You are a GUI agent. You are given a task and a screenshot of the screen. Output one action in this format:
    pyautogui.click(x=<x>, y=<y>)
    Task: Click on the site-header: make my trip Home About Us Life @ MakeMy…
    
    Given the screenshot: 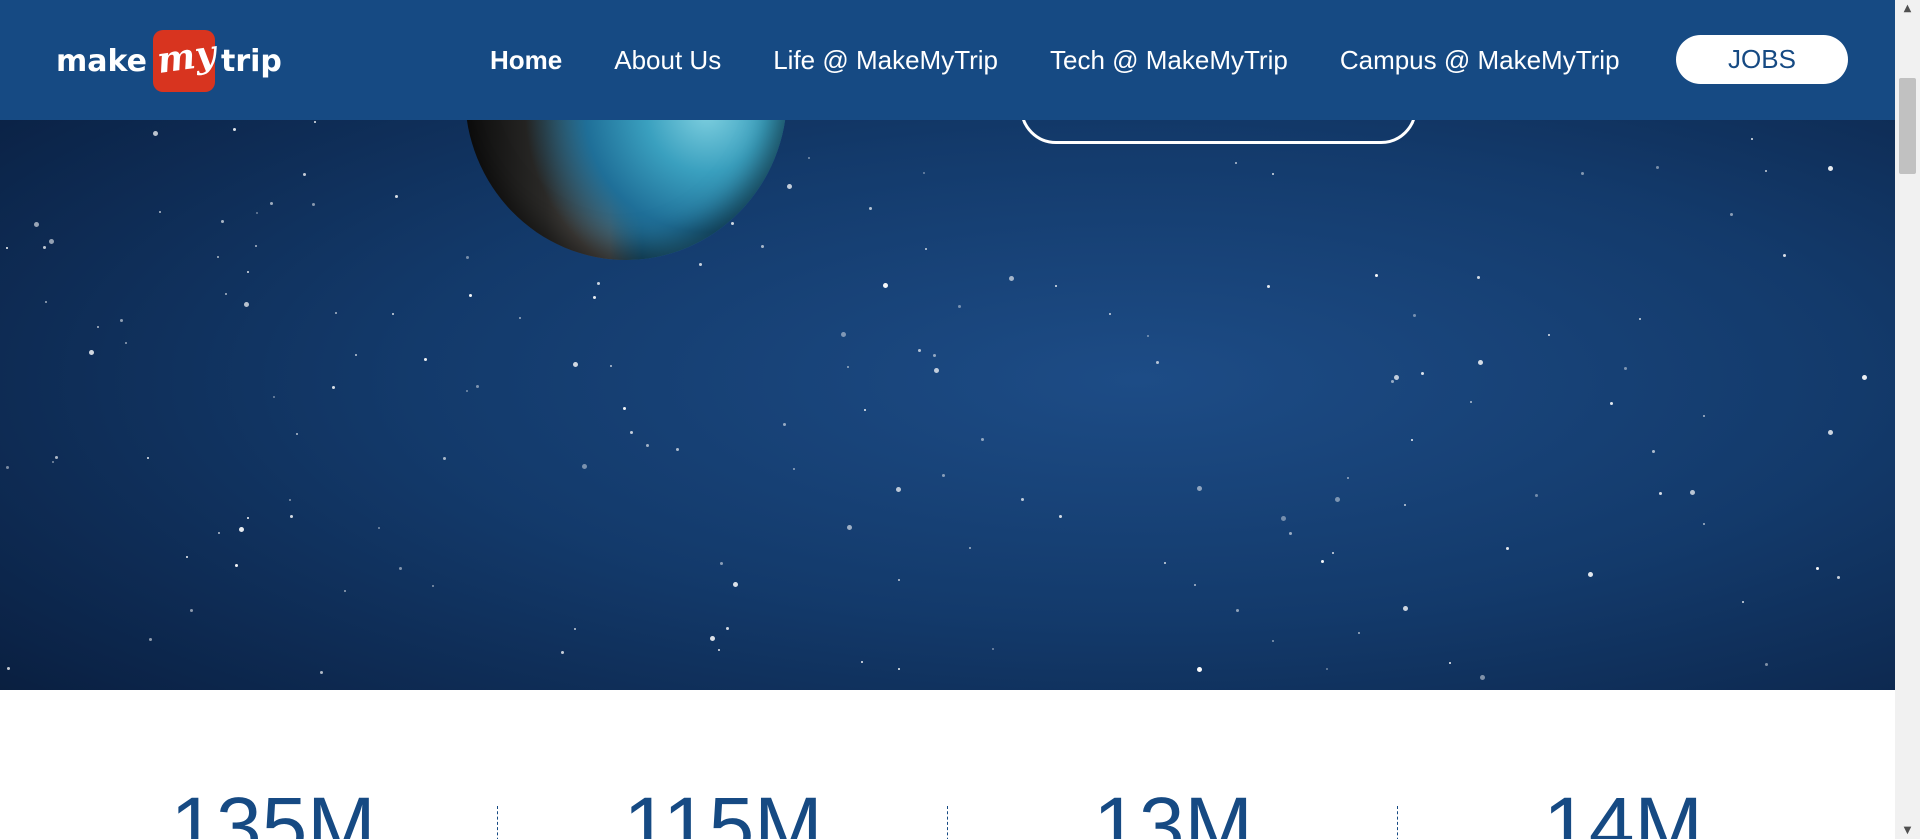 What is the action you would take?
    pyautogui.click(x=947, y=60)
    